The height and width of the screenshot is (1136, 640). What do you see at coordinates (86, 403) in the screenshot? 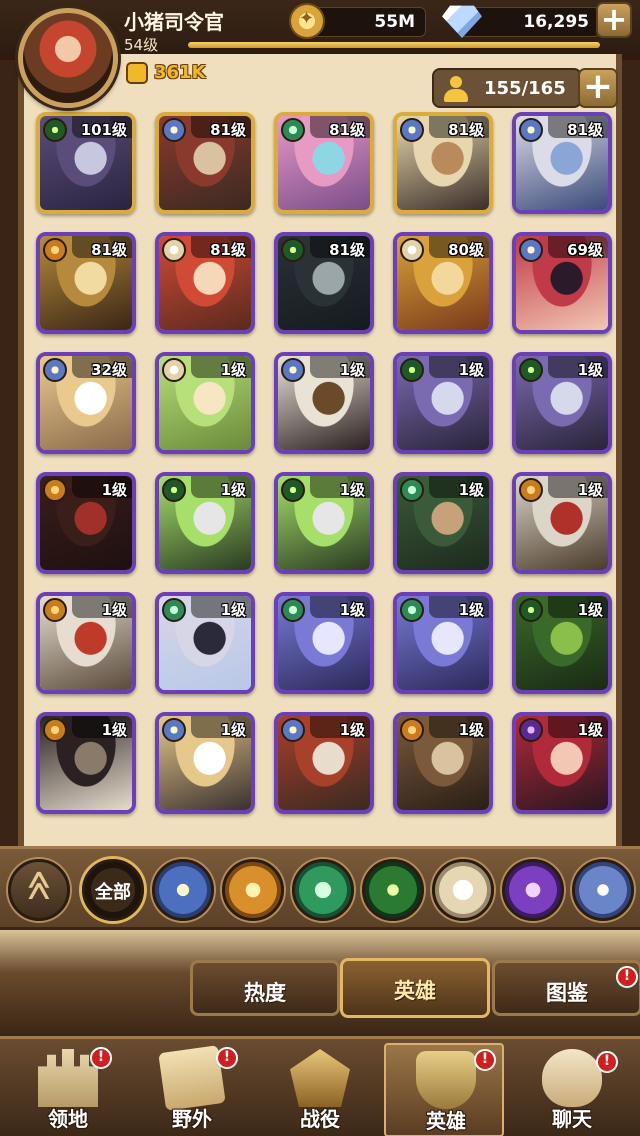
I see `hero-card: 32级` at bounding box center [86, 403].